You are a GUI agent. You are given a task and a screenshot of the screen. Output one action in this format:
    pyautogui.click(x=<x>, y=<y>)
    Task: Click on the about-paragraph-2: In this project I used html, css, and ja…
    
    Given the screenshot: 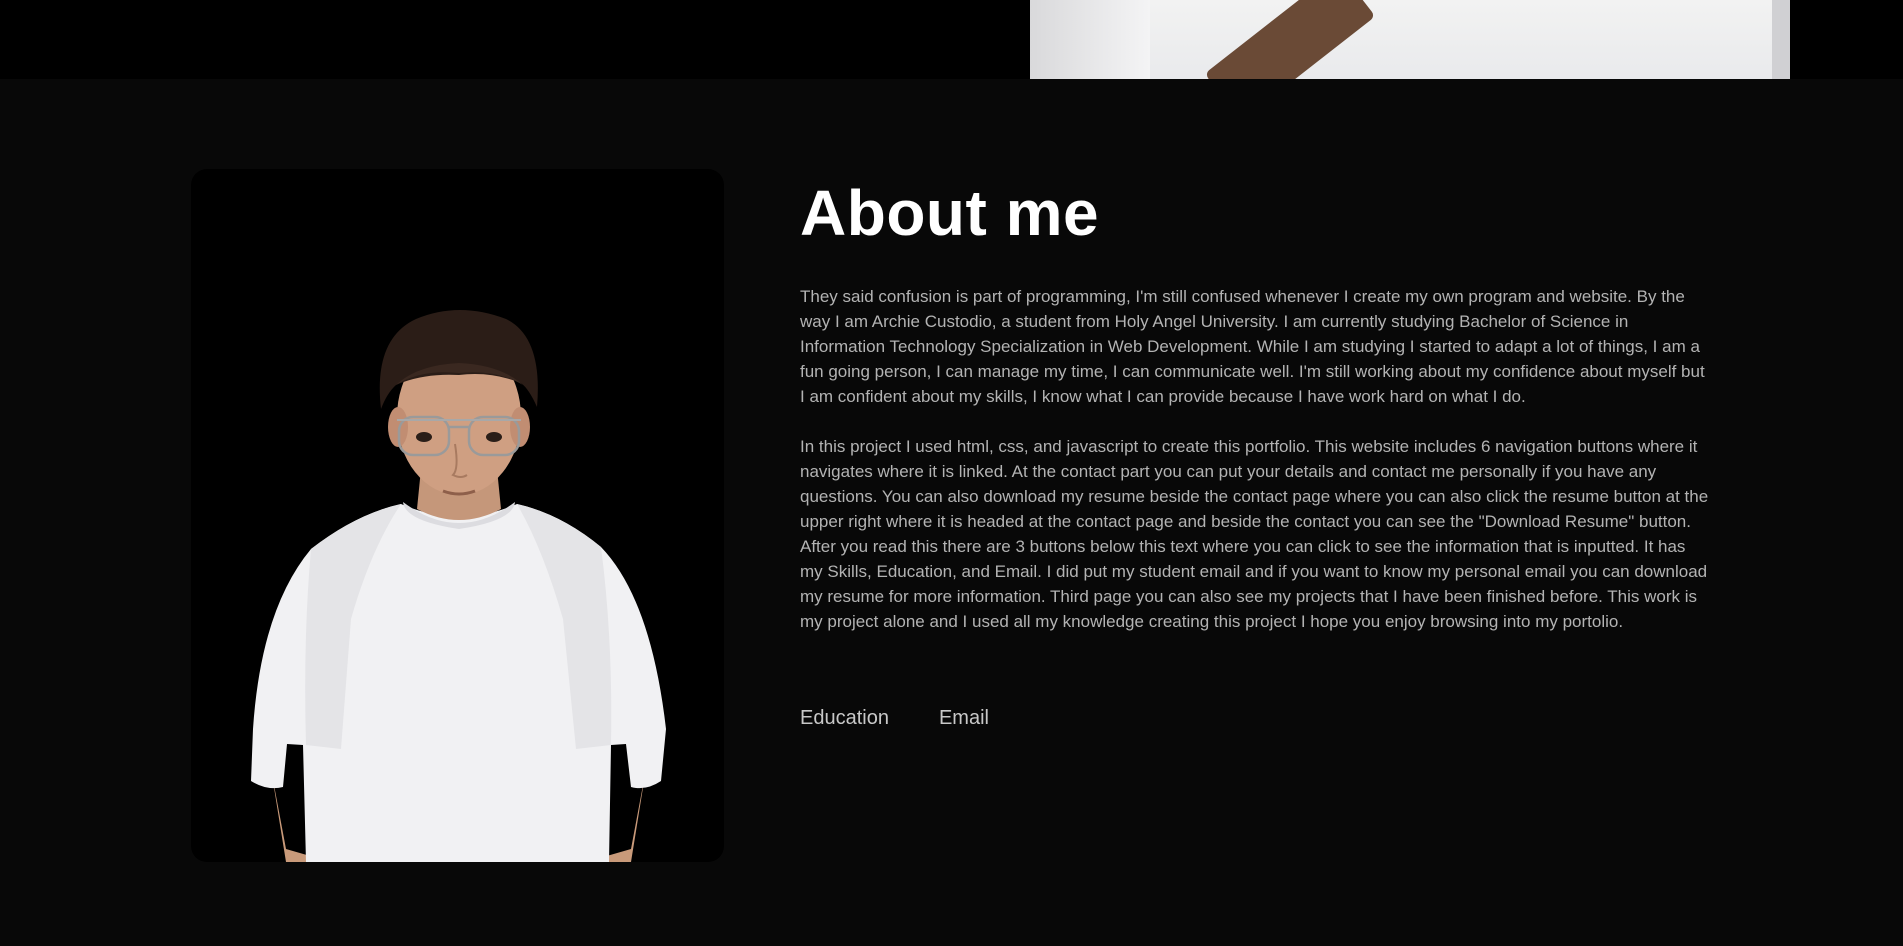 What is the action you would take?
    pyautogui.click(x=1254, y=534)
    